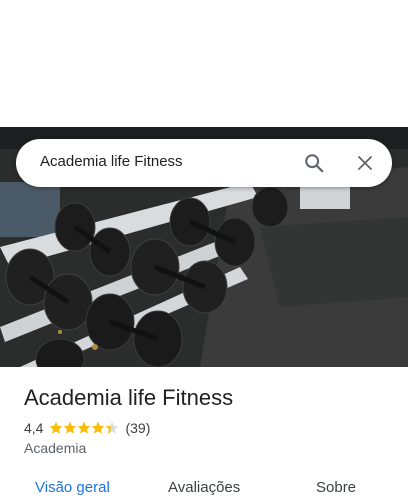  What do you see at coordinates (204, 163) in the screenshot?
I see `search-bar: Academia life Fitness` at bounding box center [204, 163].